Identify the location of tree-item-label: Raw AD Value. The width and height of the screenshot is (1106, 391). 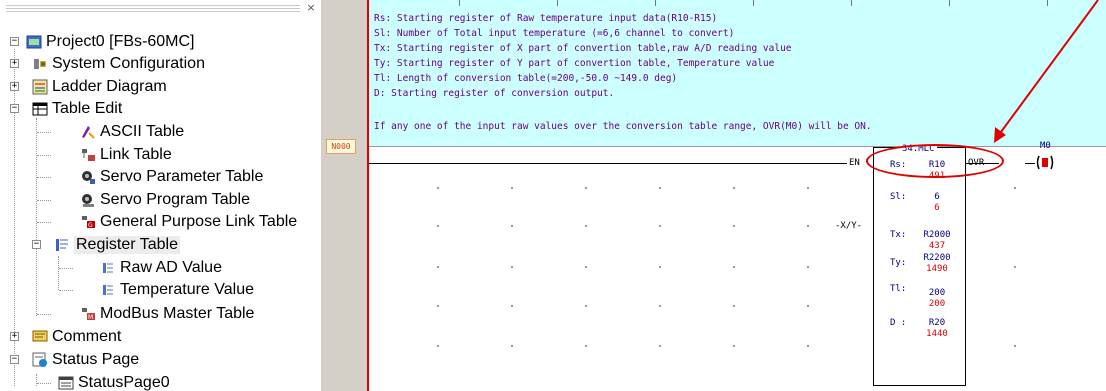
(171, 267).